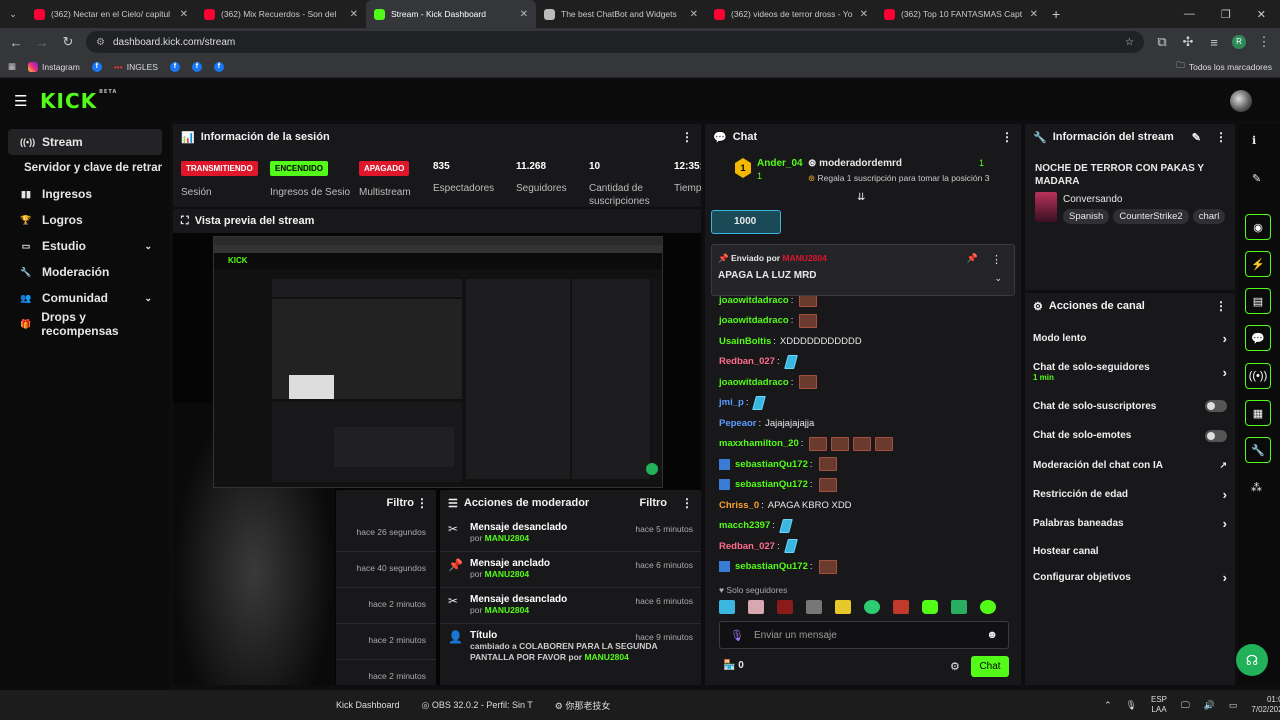 The width and height of the screenshot is (1280, 720). What do you see at coordinates (13, 14) in the screenshot?
I see `tab-search-icon: ⌄` at bounding box center [13, 14].